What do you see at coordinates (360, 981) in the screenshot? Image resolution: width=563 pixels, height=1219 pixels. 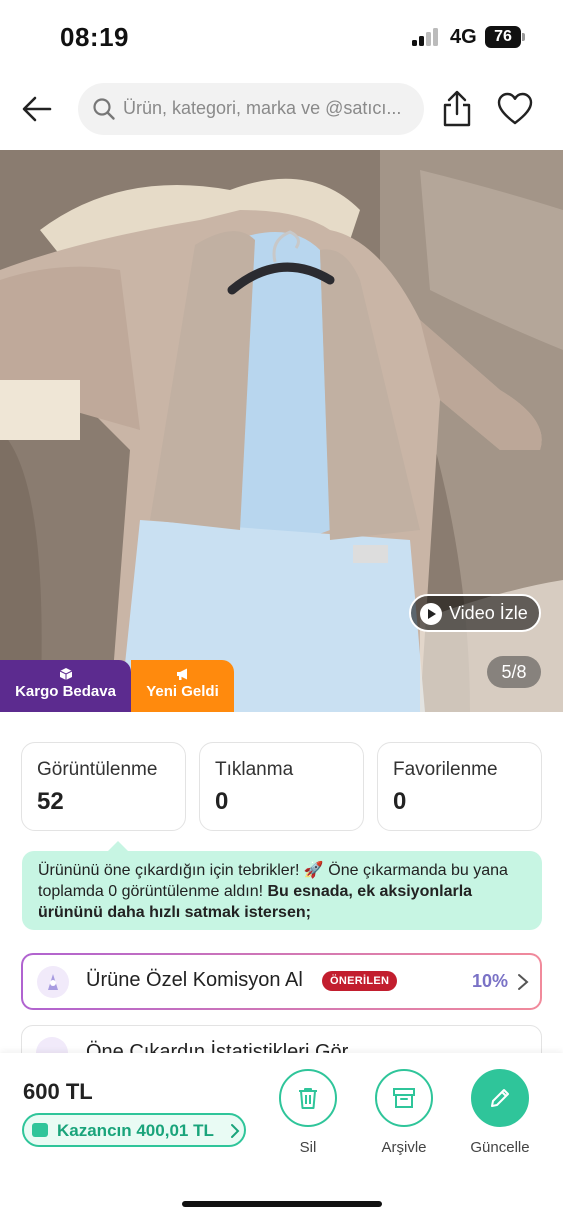 I see `recommended-badge: ÖNERİLEN` at bounding box center [360, 981].